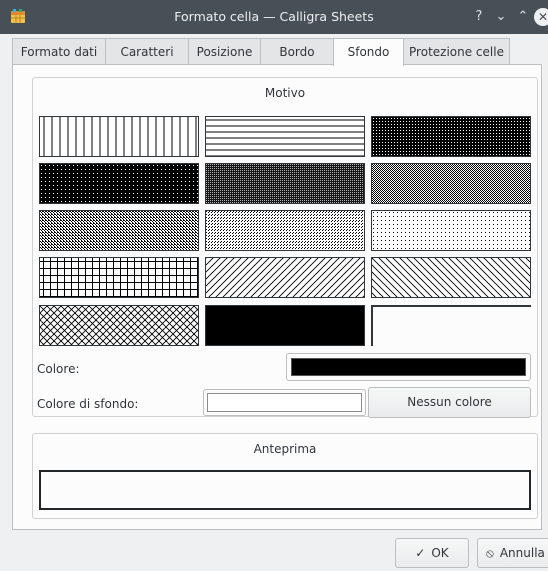 Image resolution: width=548 pixels, height=571 pixels. Describe the element at coordinates (285, 449) in the screenshot. I see `anteprima-title: Anteprima` at that location.